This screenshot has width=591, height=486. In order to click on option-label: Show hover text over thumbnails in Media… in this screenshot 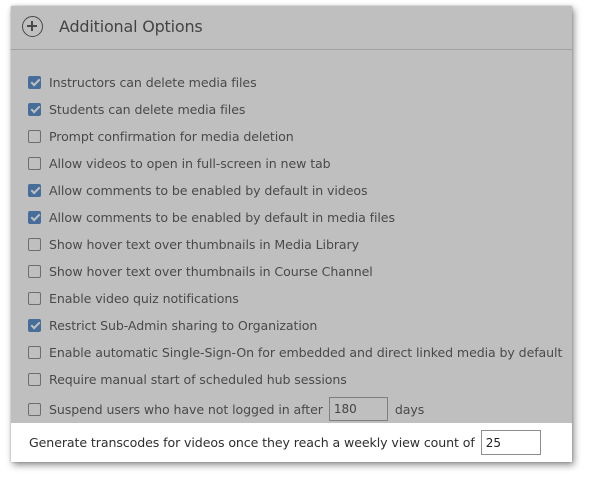, I will do `click(204, 244)`.